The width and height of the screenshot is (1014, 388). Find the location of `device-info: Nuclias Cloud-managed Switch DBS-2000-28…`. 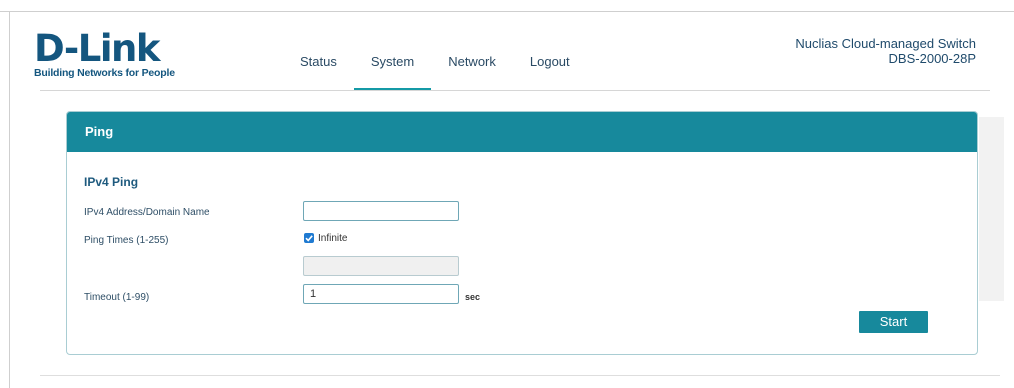

device-info: Nuclias Cloud-managed Switch DBS-2000-28… is located at coordinates (885, 51).